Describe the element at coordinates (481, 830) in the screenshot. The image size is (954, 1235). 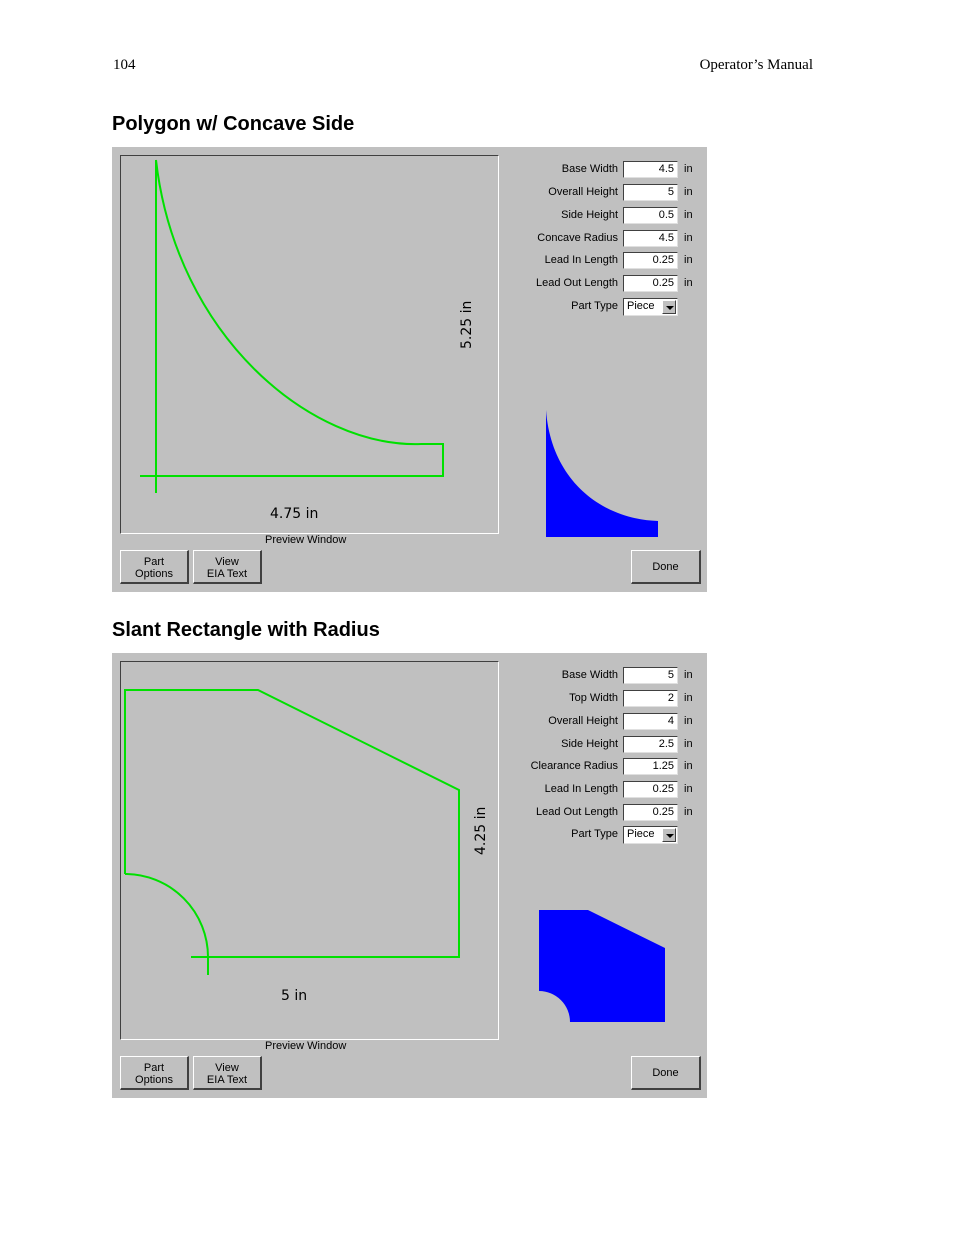
I see `height-dimension-label: 4.25 in` at that location.